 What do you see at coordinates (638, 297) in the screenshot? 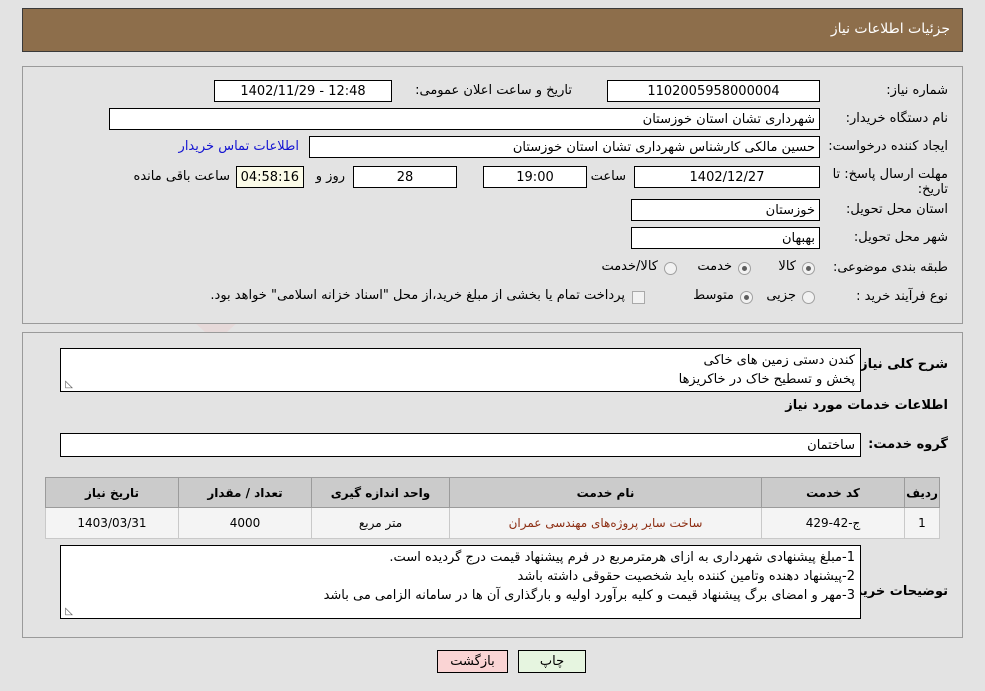
I see `treasury-bond-checkbox` at bounding box center [638, 297].